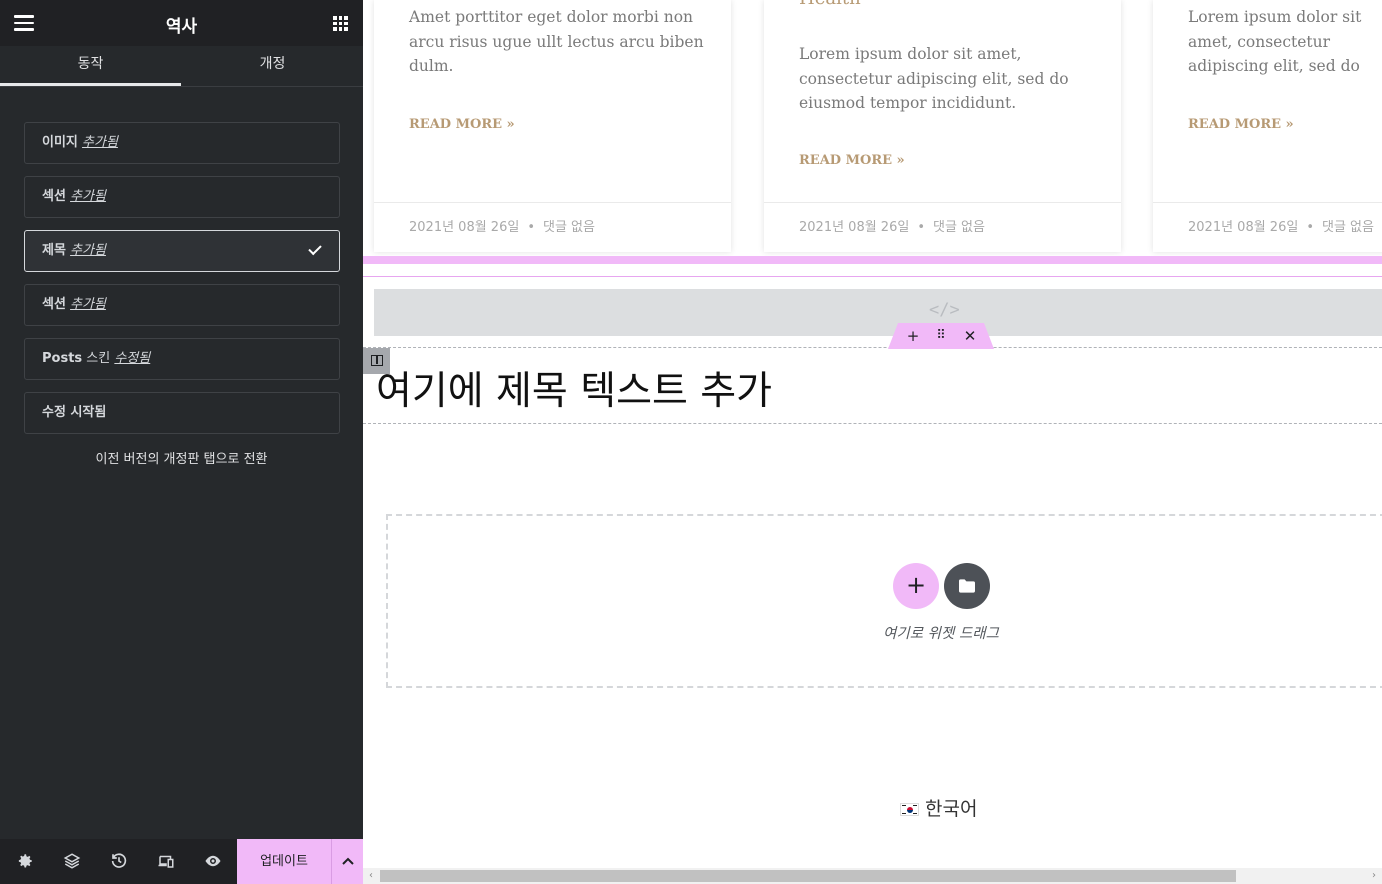 Image resolution: width=1382 pixels, height=884 pixels. Describe the element at coordinates (941, 634) in the screenshot. I see `drop-zone-hint: 여기로 위젯 드래그` at that location.